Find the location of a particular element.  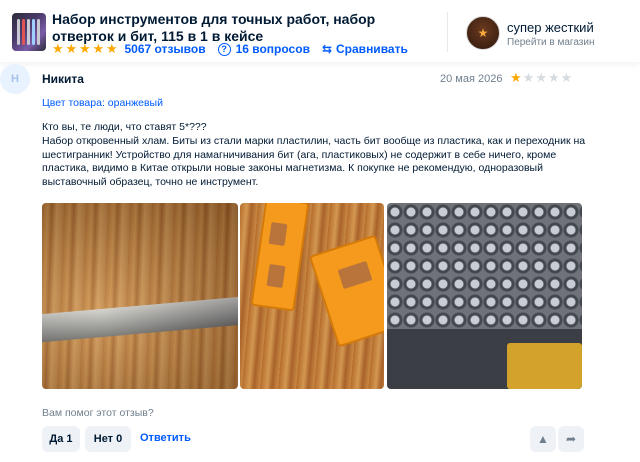

shop-logo: ★ is located at coordinates (483, 33).